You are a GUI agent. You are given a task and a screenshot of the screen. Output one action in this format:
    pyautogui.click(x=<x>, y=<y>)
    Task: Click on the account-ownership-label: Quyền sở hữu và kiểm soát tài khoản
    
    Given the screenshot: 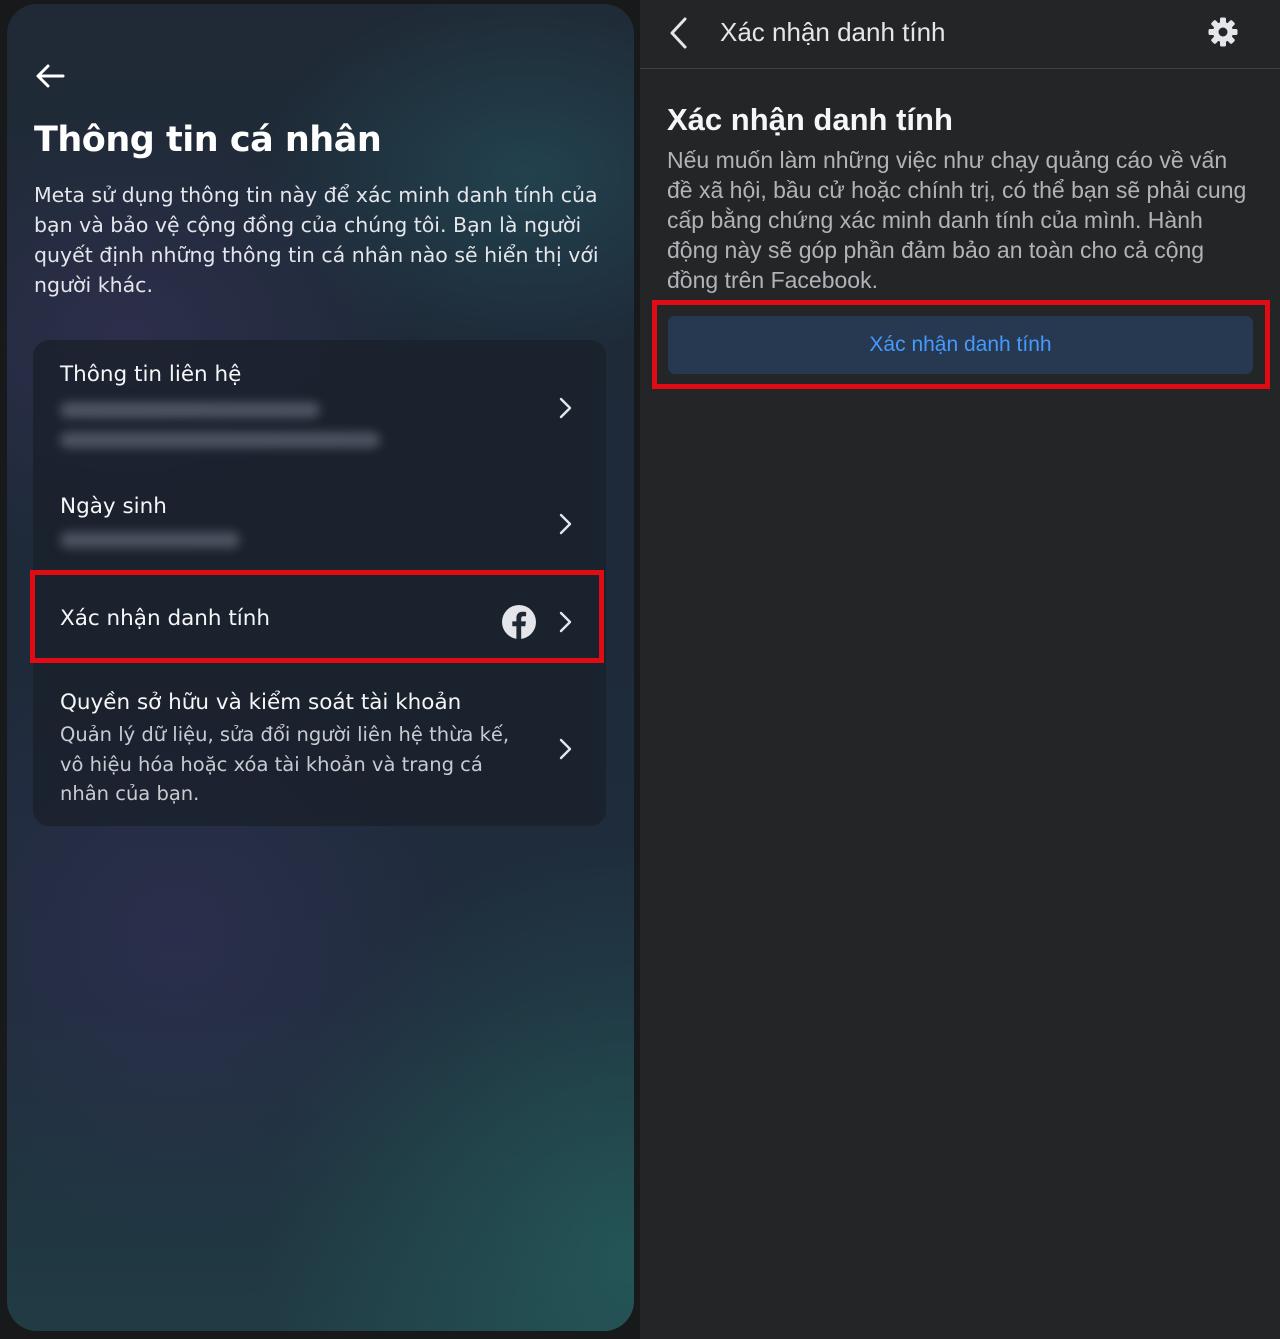 What is the action you would take?
    pyautogui.click(x=261, y=702)
    